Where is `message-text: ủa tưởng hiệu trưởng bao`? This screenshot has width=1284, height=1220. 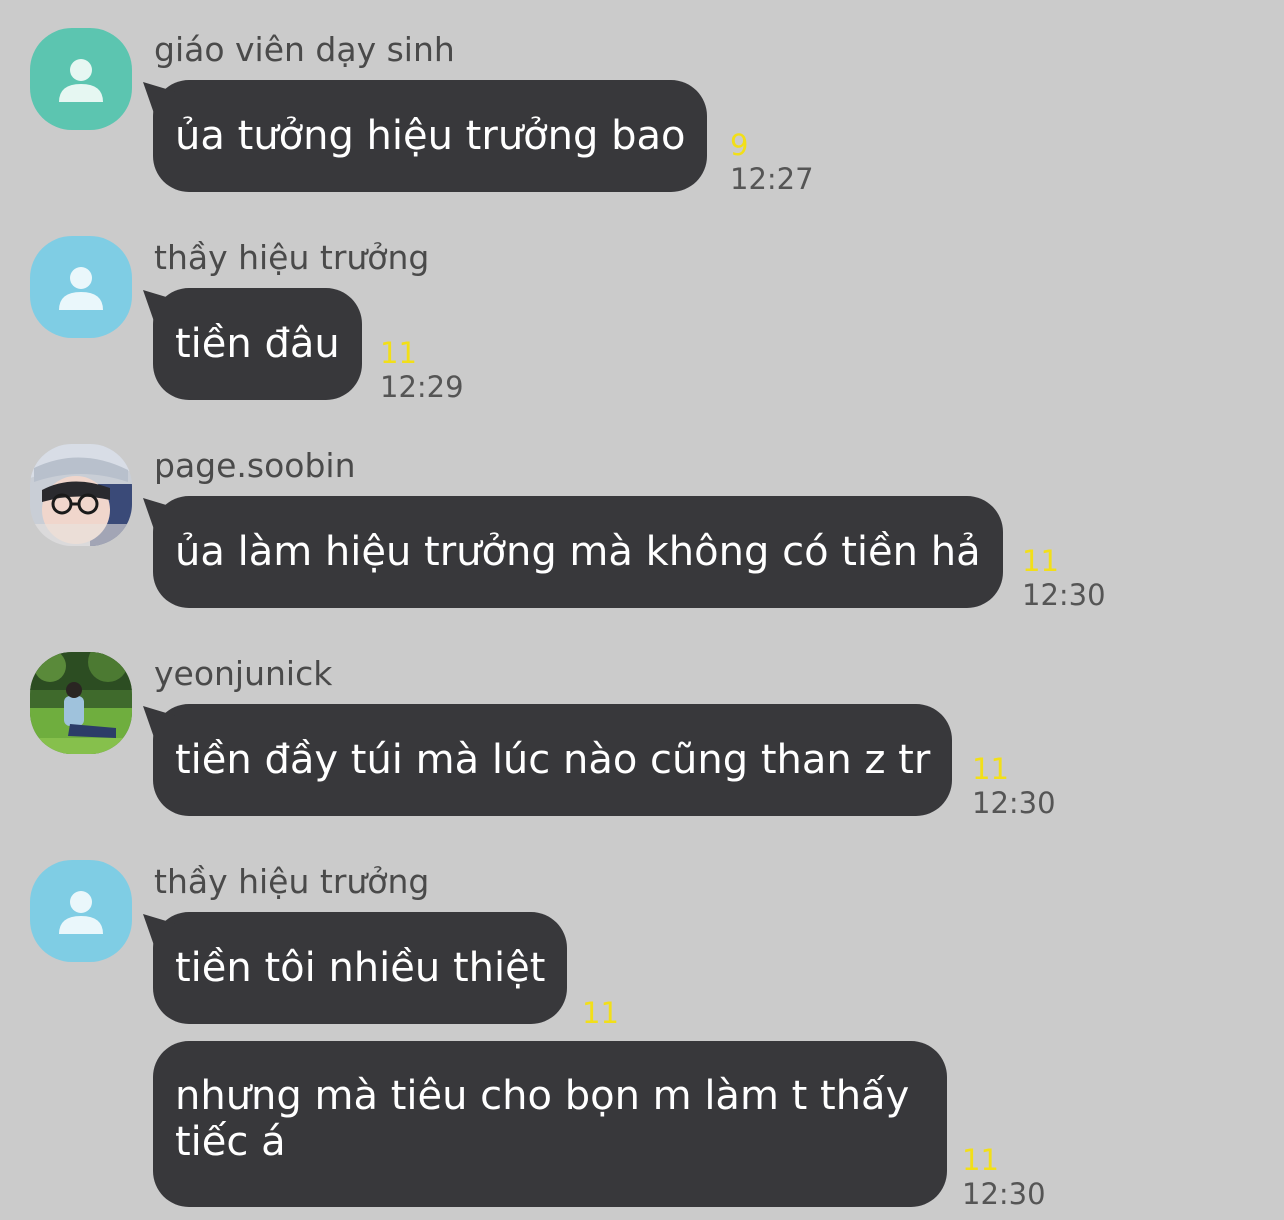 message-text: ủa tưởng hiệu trưởng bao is located at coordinates (430, 136).